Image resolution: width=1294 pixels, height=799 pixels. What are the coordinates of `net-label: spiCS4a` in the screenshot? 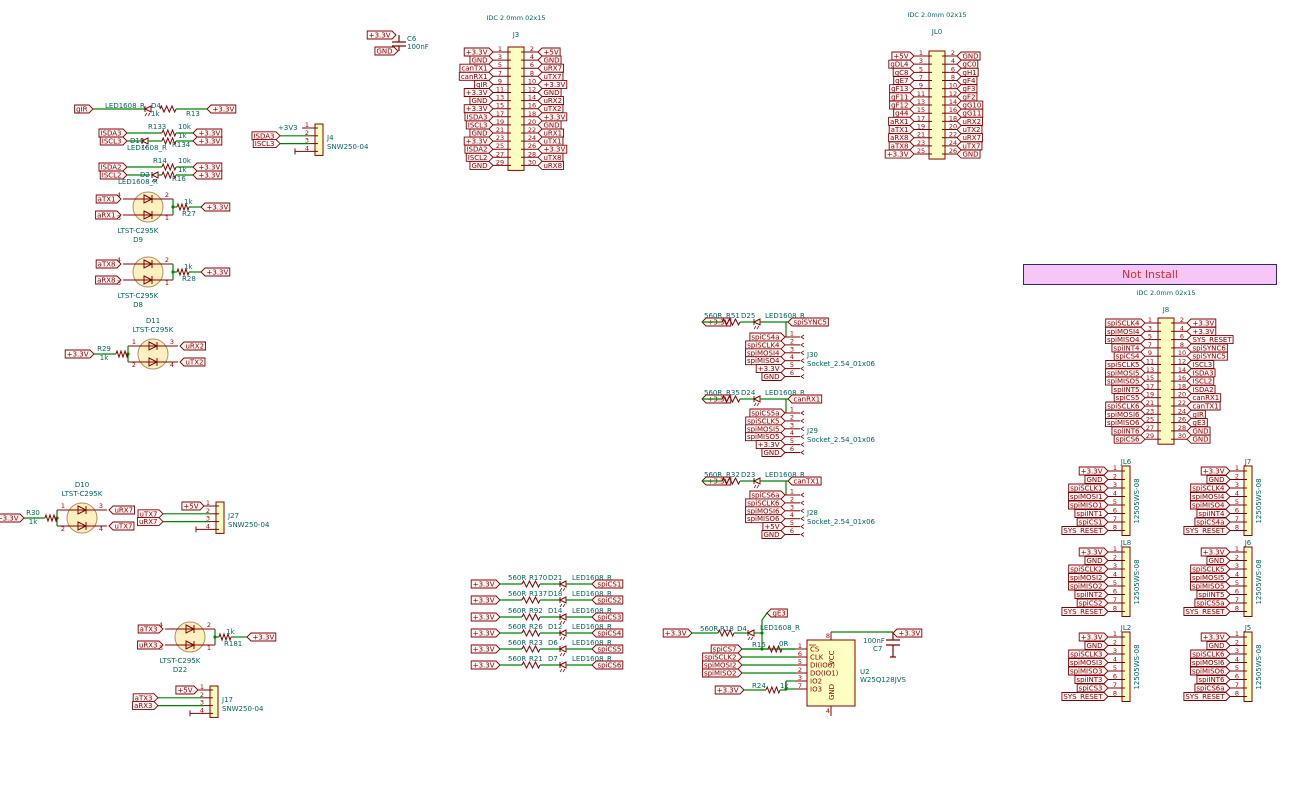 It's located at (767, 337).